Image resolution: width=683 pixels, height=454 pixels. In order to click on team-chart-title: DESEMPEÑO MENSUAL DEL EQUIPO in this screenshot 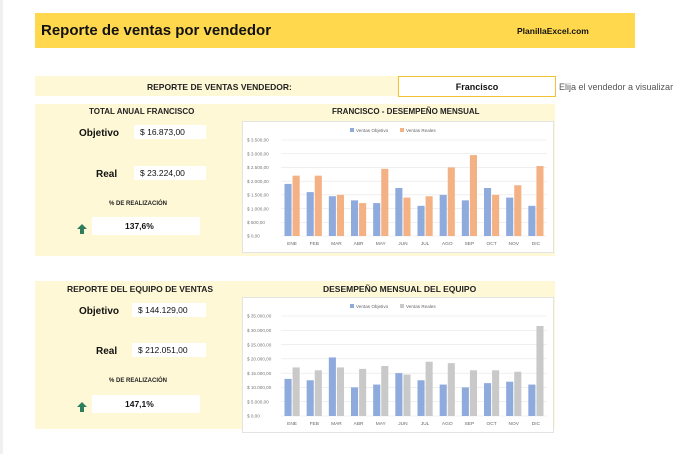, I will do `click(400, 289)`.